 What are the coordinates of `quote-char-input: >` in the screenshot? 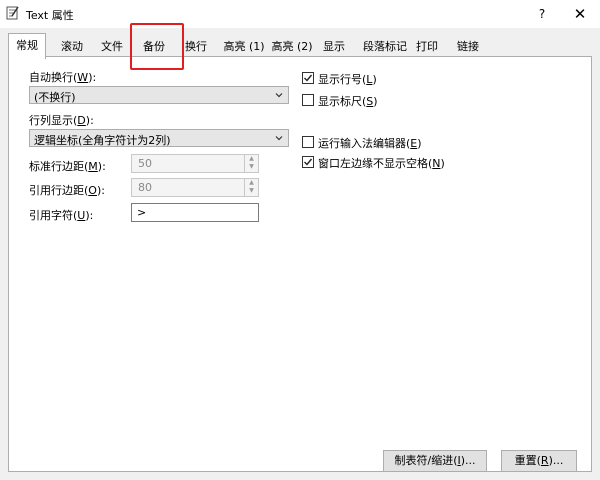 It's located at (195, 212).